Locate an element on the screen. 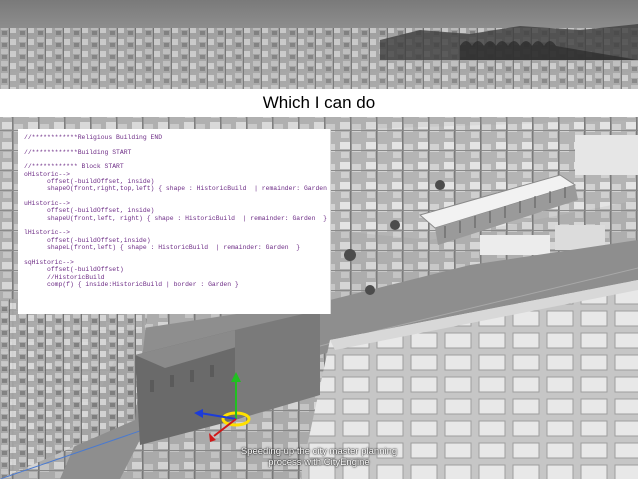 Image resolution: width=638 pixels, height=479 pixels. code-line: offset(-buildOffset) is located at coordinates (74, 270).